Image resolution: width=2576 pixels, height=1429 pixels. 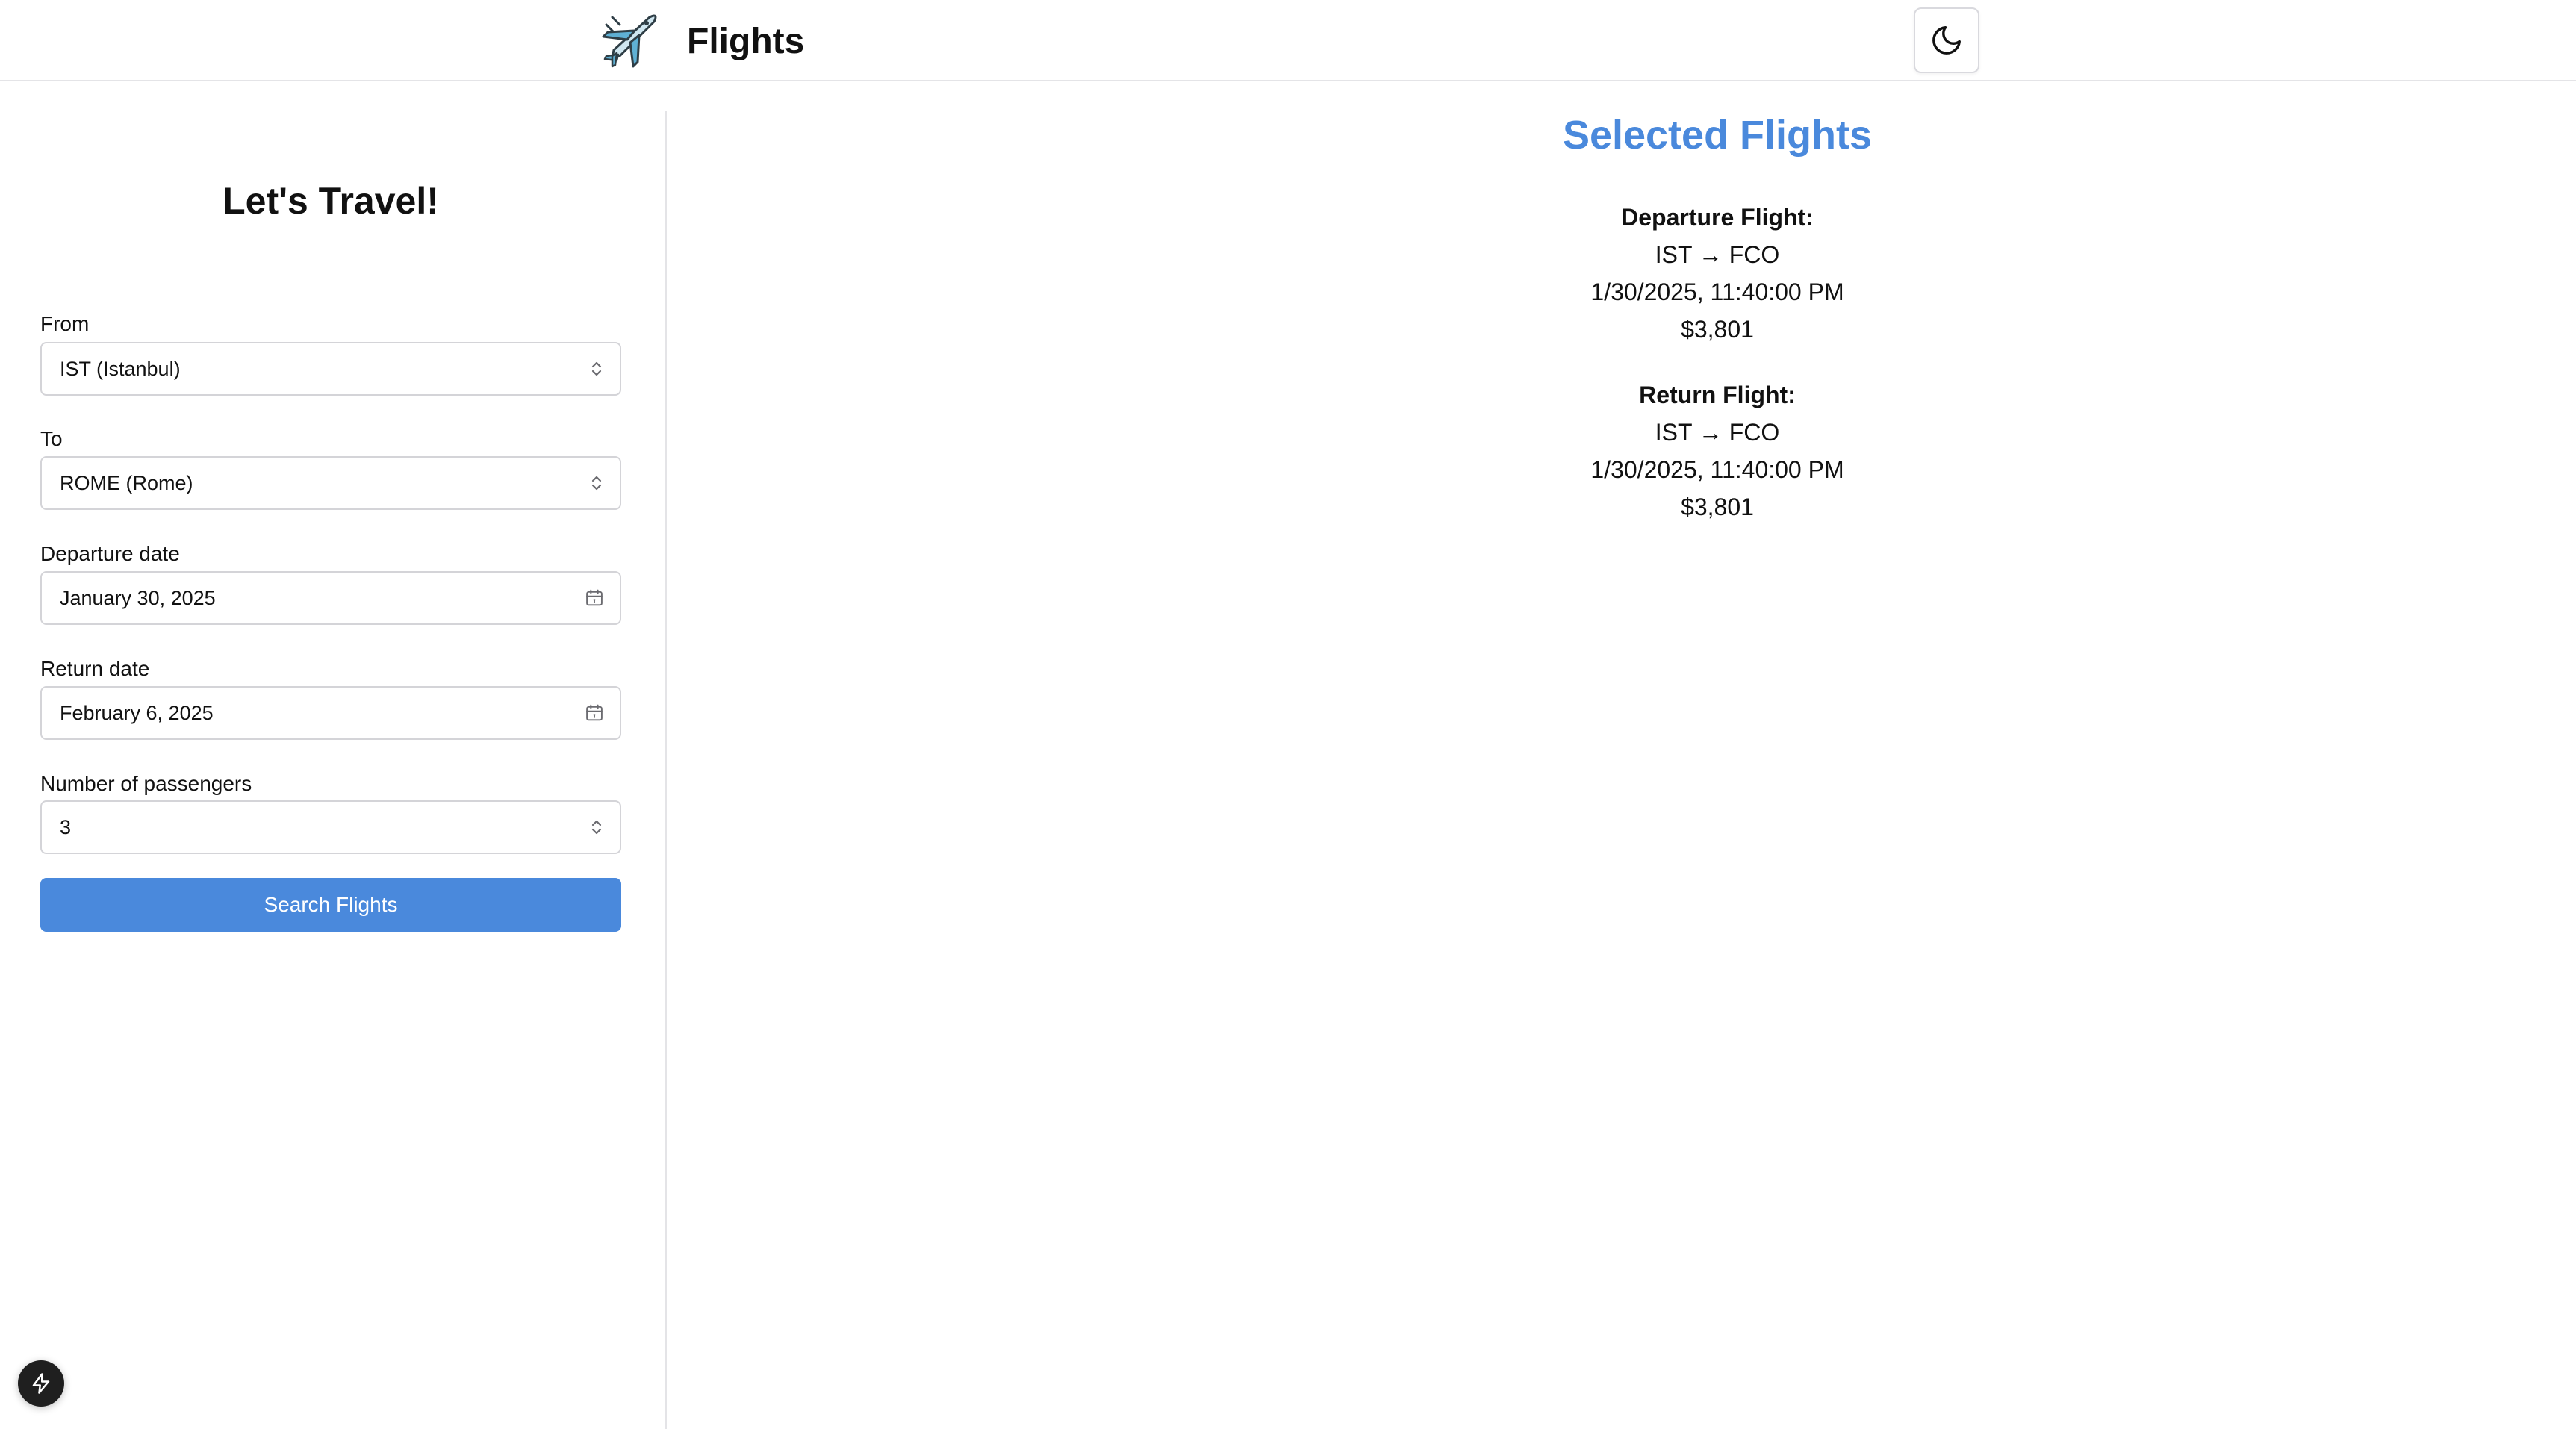 What do you see at coordinates (330, 713) in the screenshot?
I see `return-date-field: February 6, 2025` at bounding box center [330, 713].